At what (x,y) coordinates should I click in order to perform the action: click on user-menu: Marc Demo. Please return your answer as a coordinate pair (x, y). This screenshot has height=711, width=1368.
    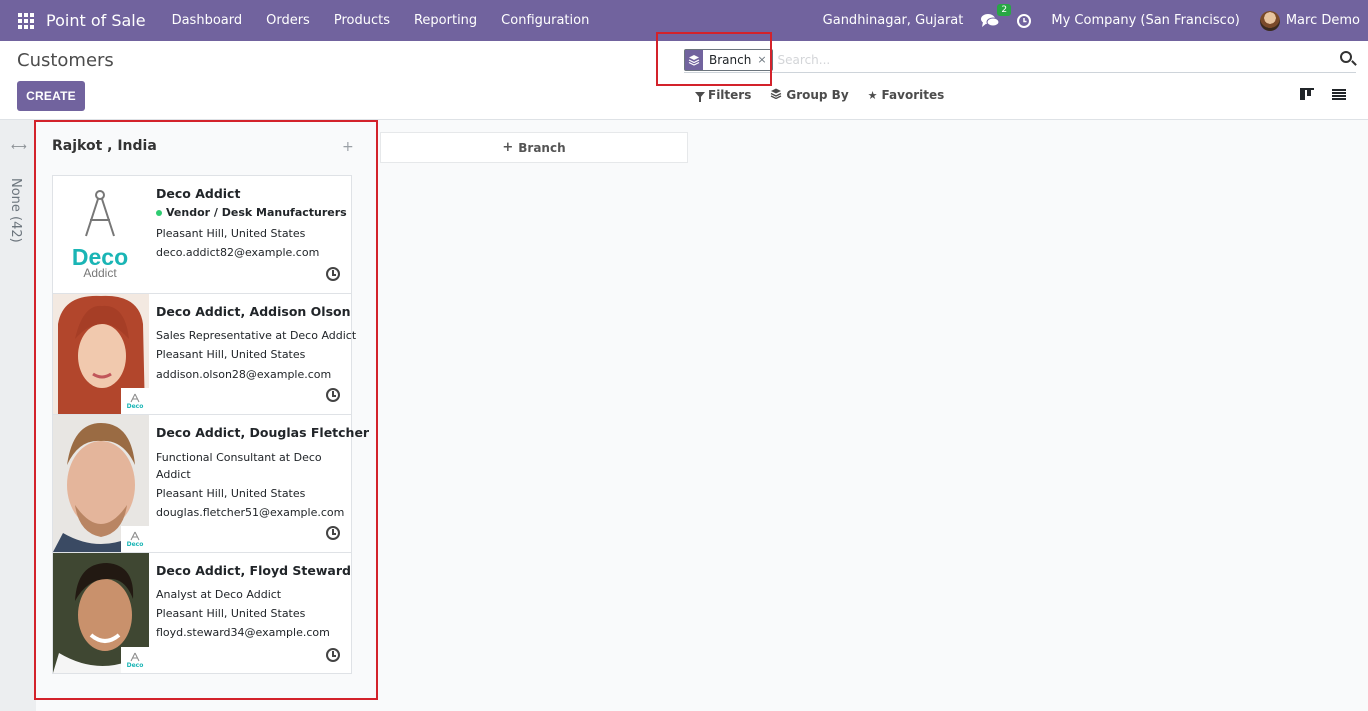
    Looking at the image, I should click on (1323, 20).